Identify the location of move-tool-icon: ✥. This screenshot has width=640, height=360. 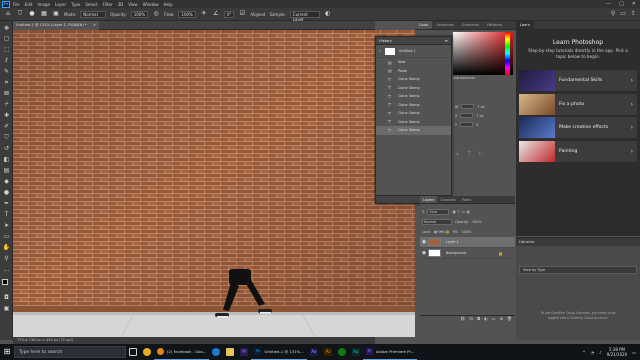
(6, 28).